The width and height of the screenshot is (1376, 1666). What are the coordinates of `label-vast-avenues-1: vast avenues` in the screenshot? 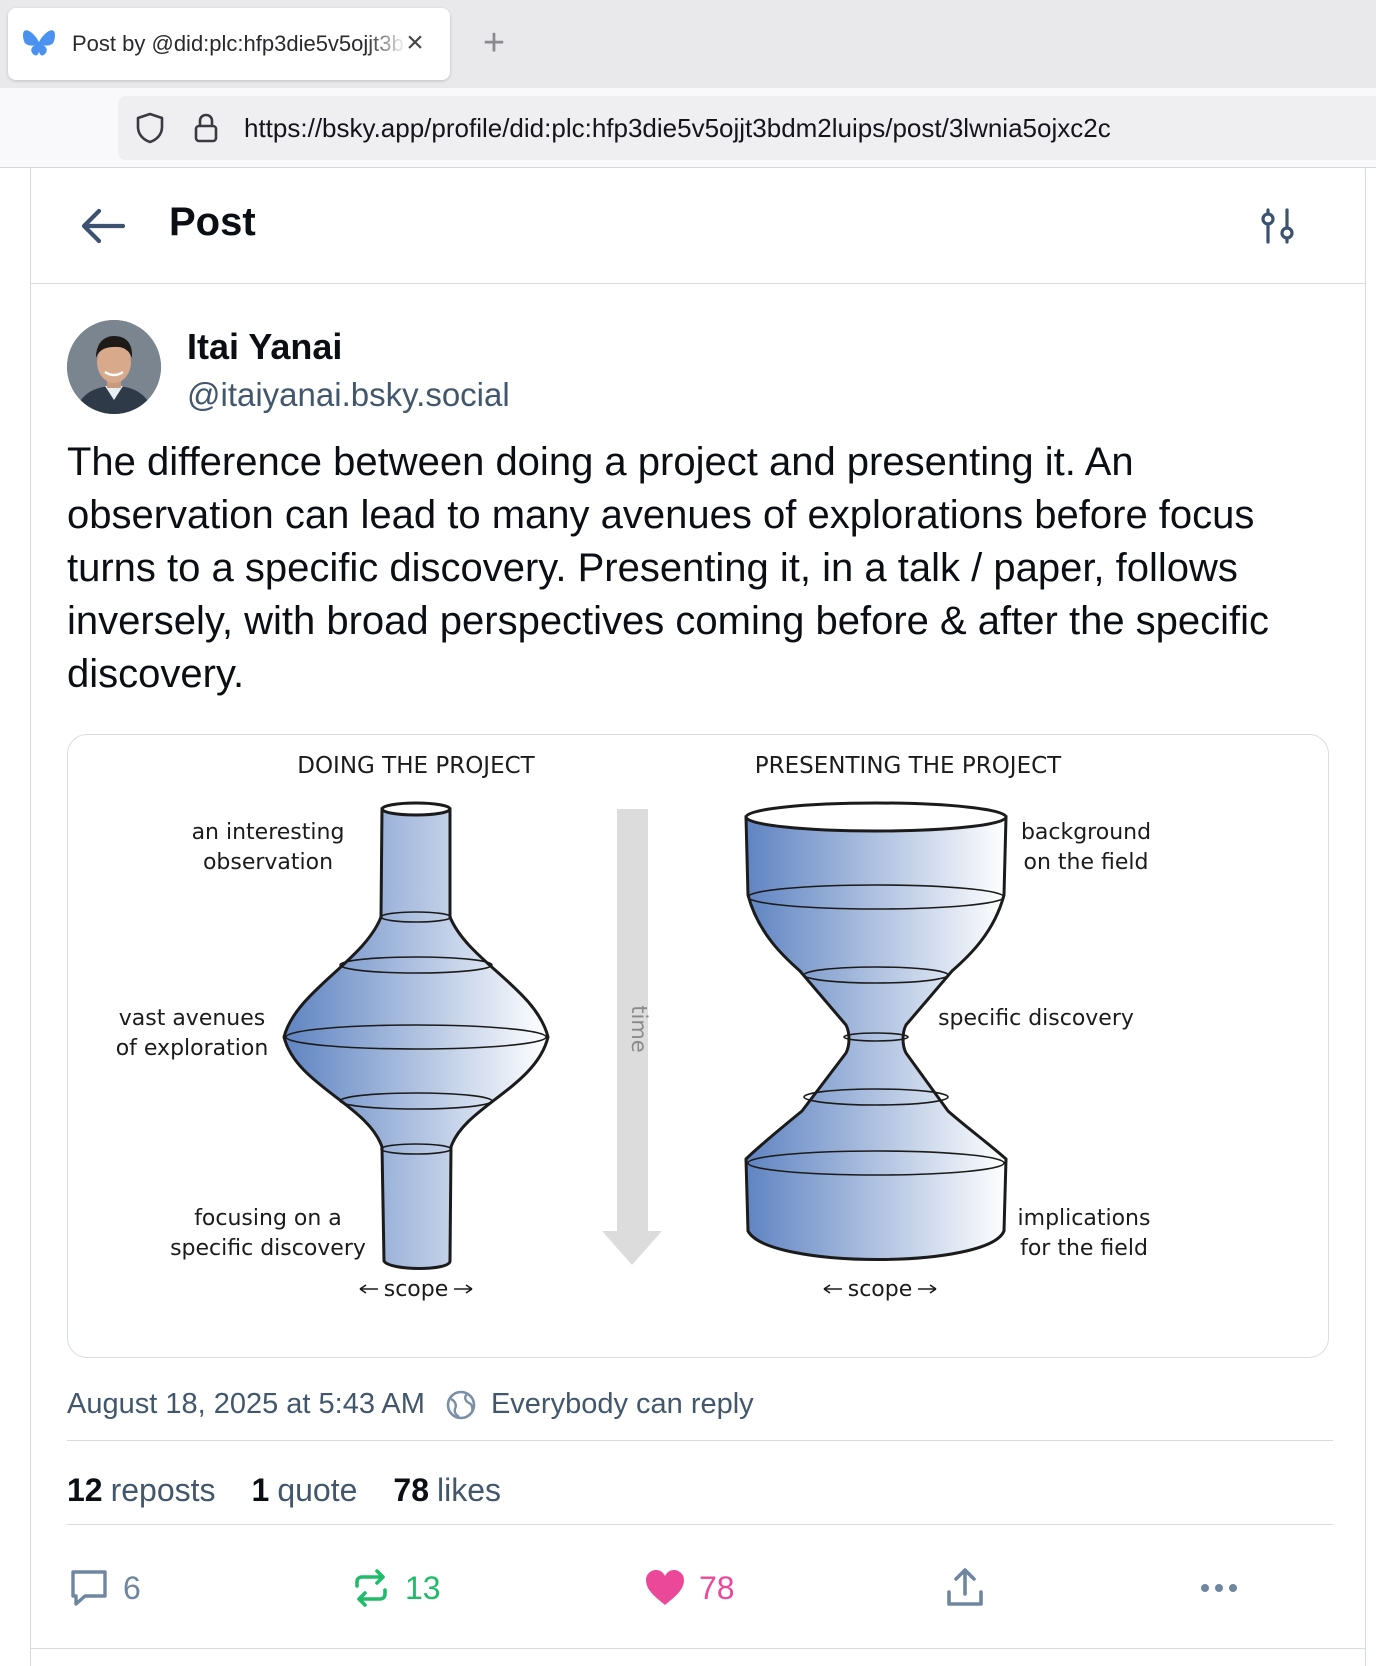 It's located at (192, 1018).